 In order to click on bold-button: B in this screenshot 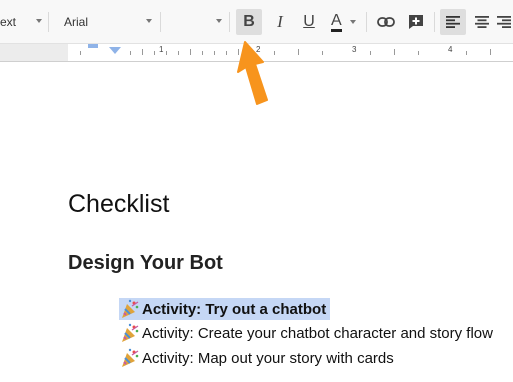, I will do `click(249, 22)`.